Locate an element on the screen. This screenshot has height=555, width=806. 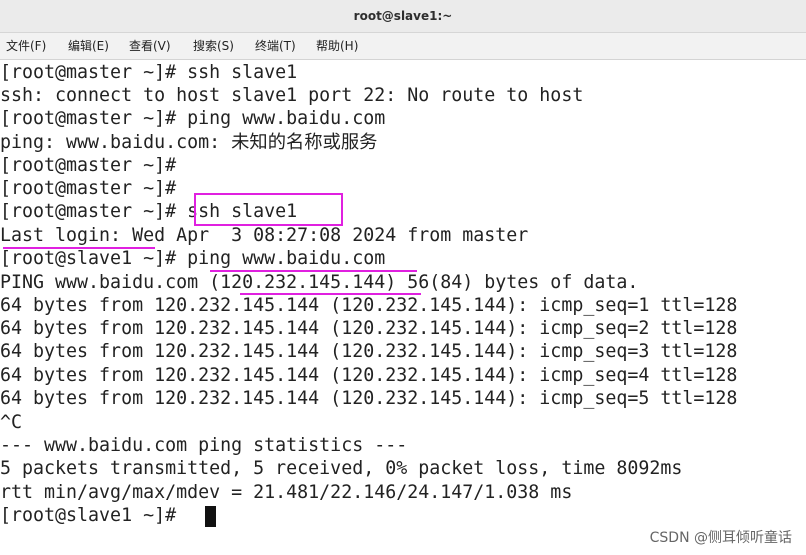
menu-terminal: 终端(T) is located at coordinates (275, 46).